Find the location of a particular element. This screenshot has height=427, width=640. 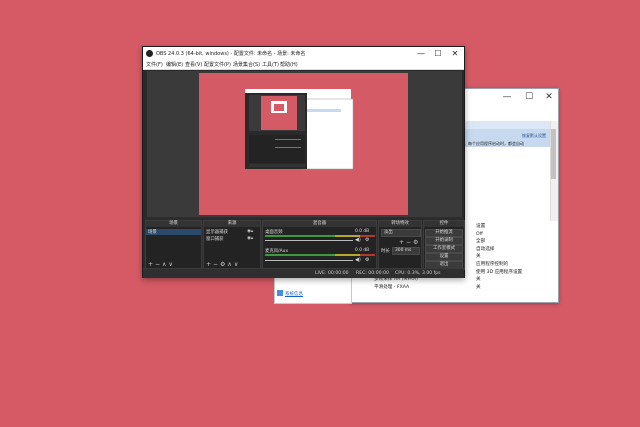

transition-tools: +−⚙ is located at coordinates (409, 242).